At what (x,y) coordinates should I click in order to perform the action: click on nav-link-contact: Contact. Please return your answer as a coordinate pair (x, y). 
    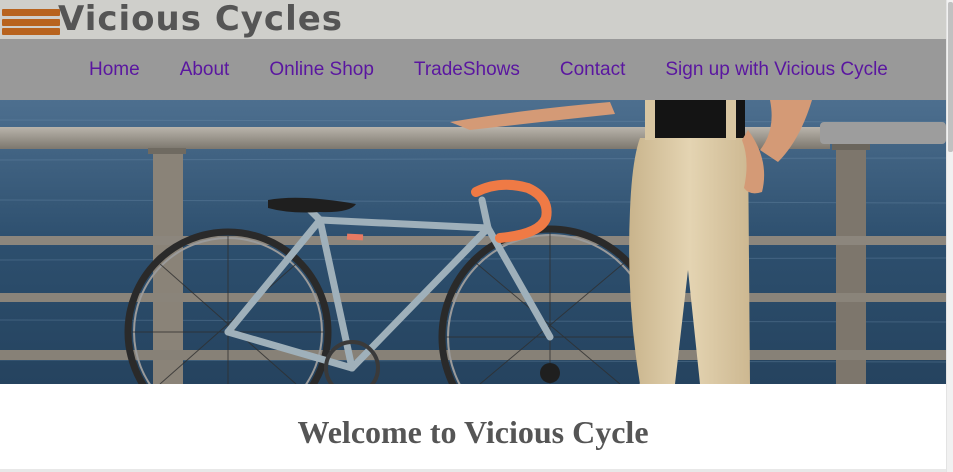
    Looking at the image, I should click on (592, 70).